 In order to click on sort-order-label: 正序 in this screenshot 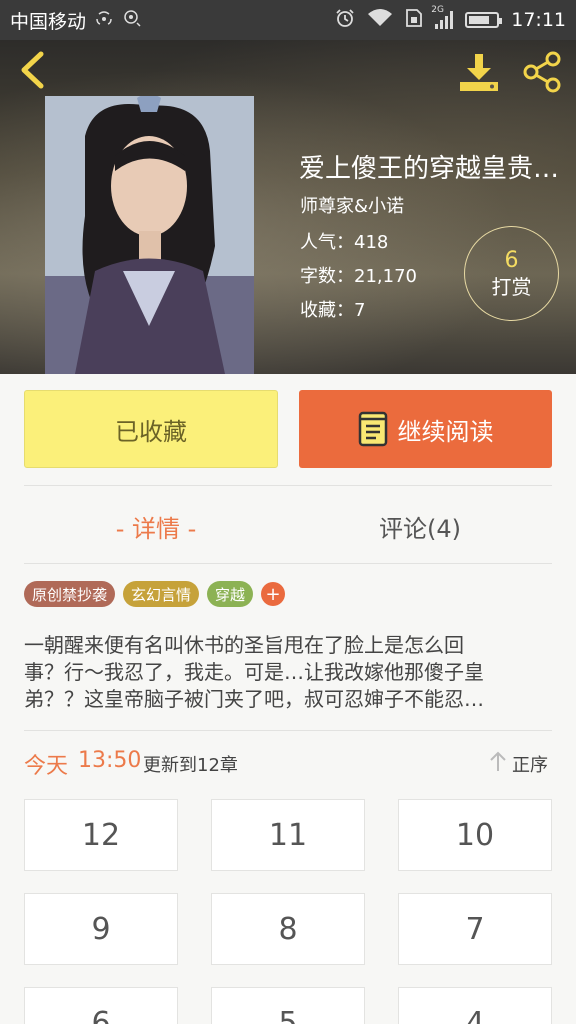, I will do `click(530, 765)`.